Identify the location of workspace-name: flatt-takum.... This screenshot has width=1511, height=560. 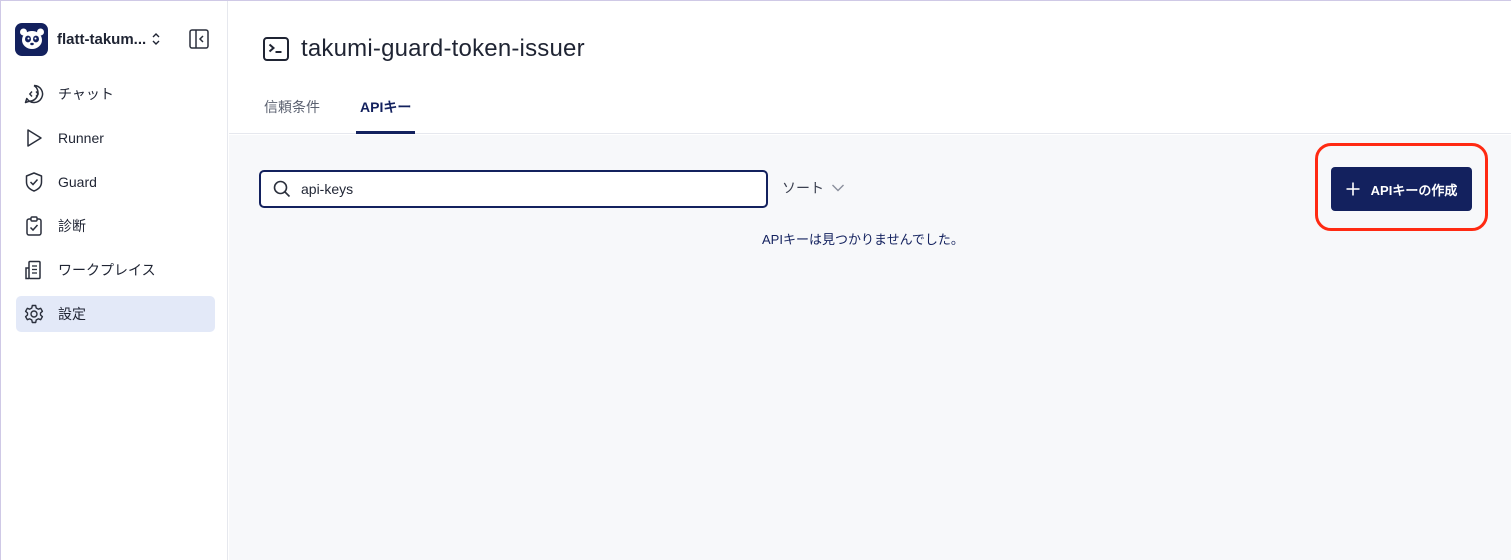
(102, 39).